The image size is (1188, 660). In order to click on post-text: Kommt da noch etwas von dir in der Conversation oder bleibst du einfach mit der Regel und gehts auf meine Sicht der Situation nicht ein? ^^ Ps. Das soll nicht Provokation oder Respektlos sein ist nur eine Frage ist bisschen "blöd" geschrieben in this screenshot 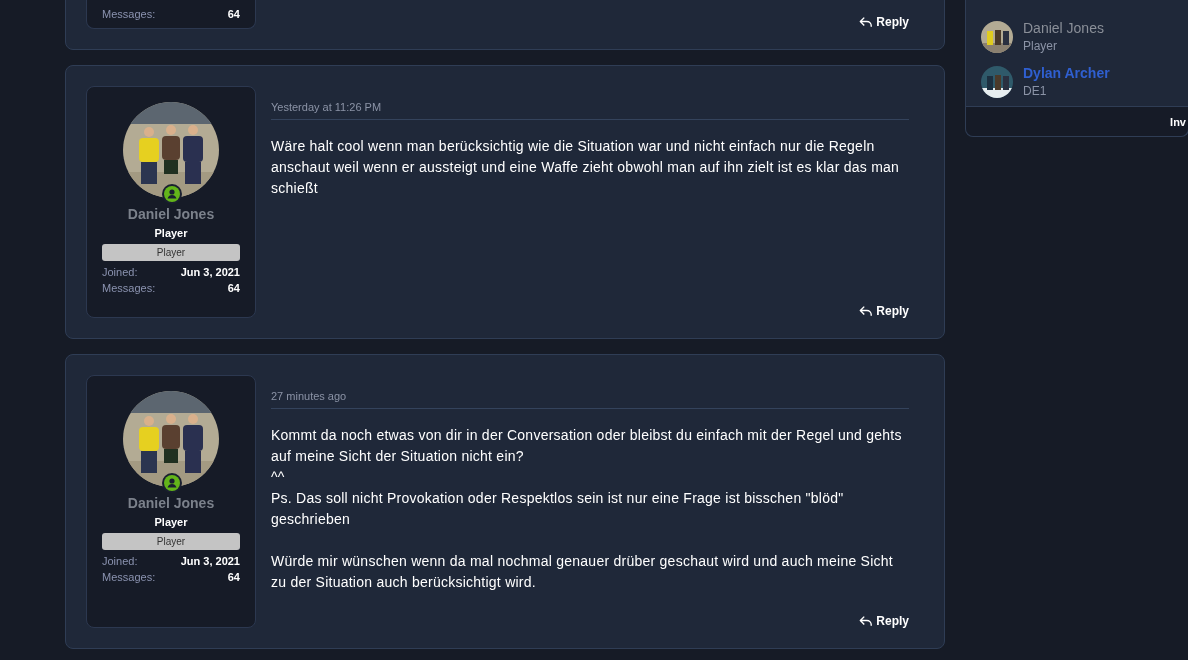, I will do `click(587, 477)`.